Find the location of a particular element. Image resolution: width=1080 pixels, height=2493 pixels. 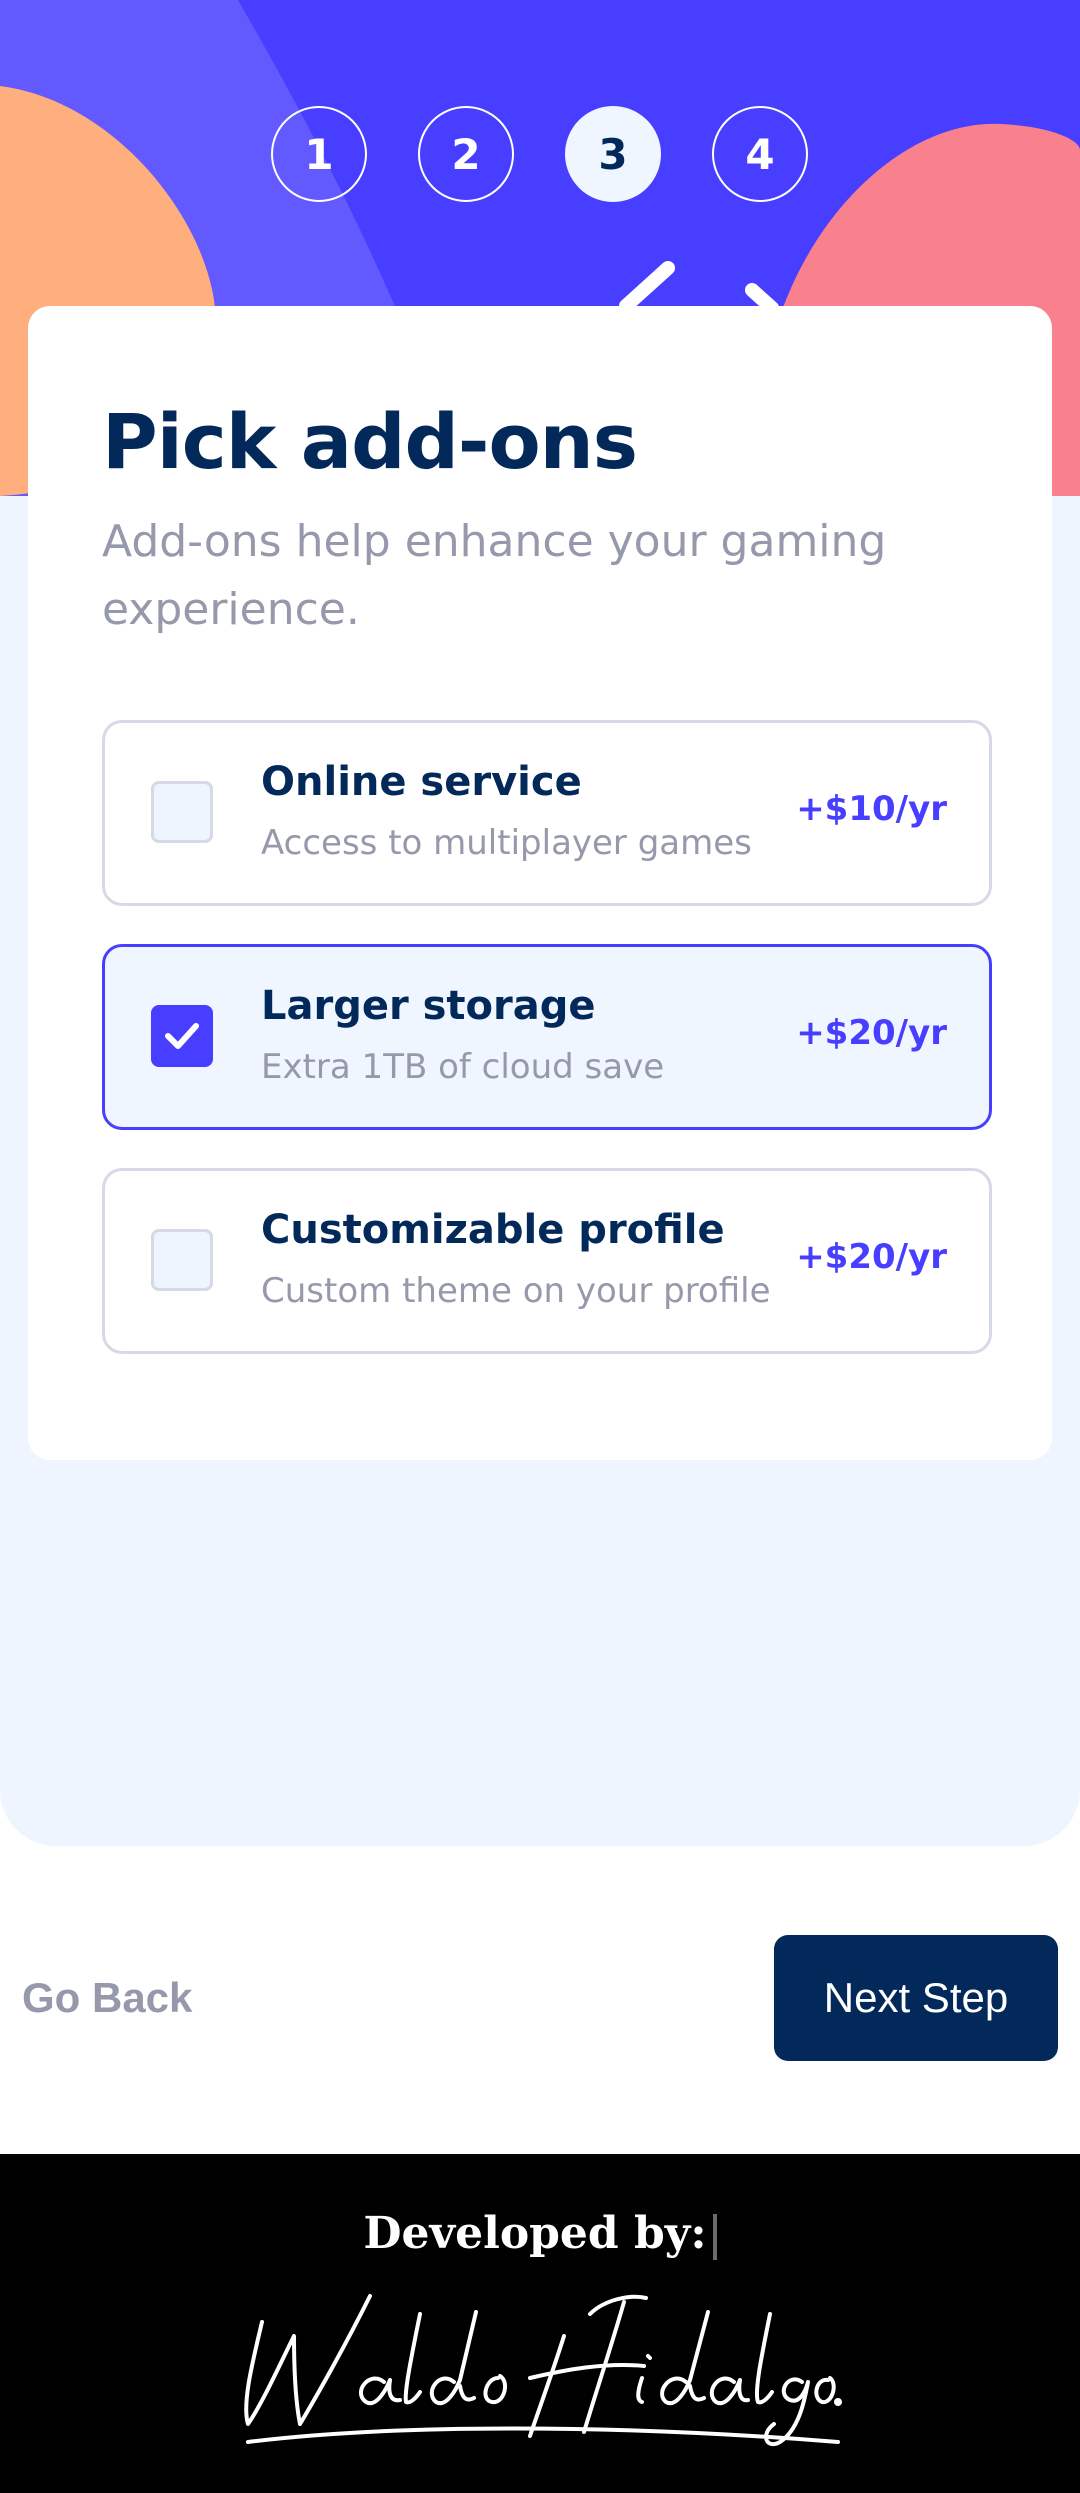

addon-description: Extra 1TB of cloud save is located at coordinates (463, 1066).